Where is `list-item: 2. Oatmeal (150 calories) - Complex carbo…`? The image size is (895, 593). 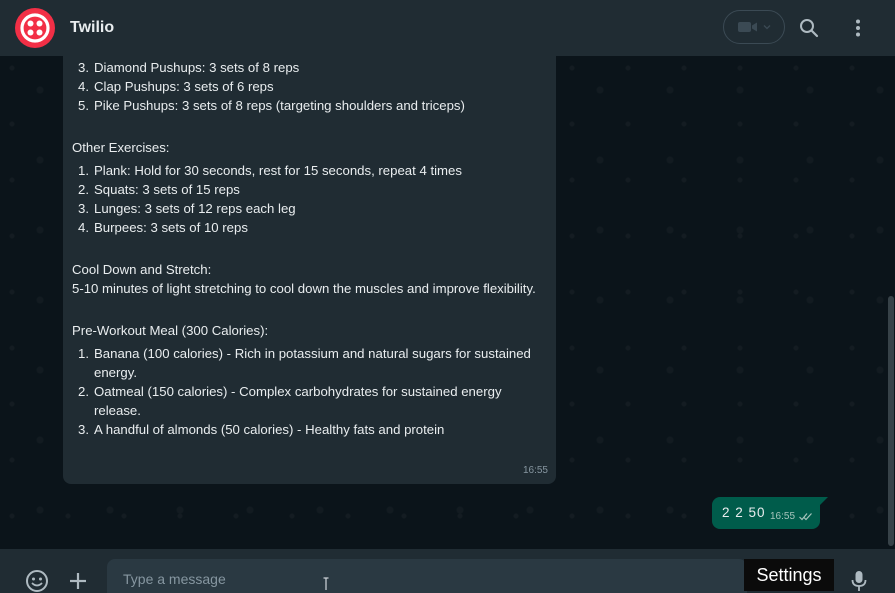 list-item: 2. Oatmeal (150 calories) - Complex carbo… is located at coordinates (290, 401).